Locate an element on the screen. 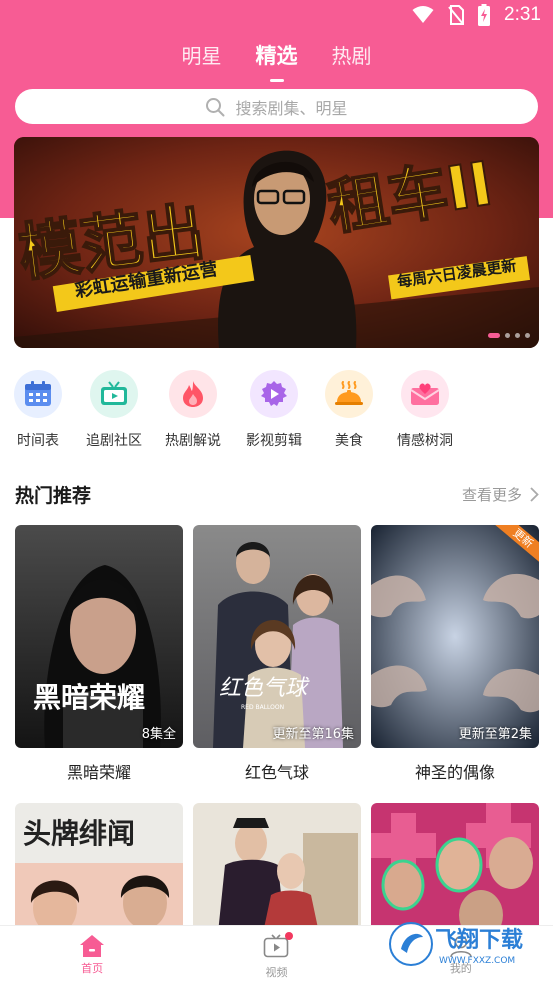  drama-poster: 更新 更新至第2集 is located at coordinates (455, 636).